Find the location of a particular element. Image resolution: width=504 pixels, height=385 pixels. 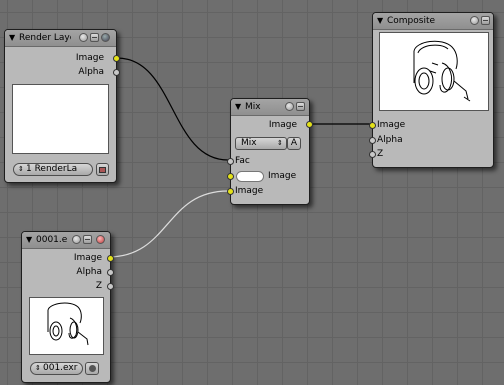

blend-mode-select: Mix ⇕ is located at coordinates (261, 143).